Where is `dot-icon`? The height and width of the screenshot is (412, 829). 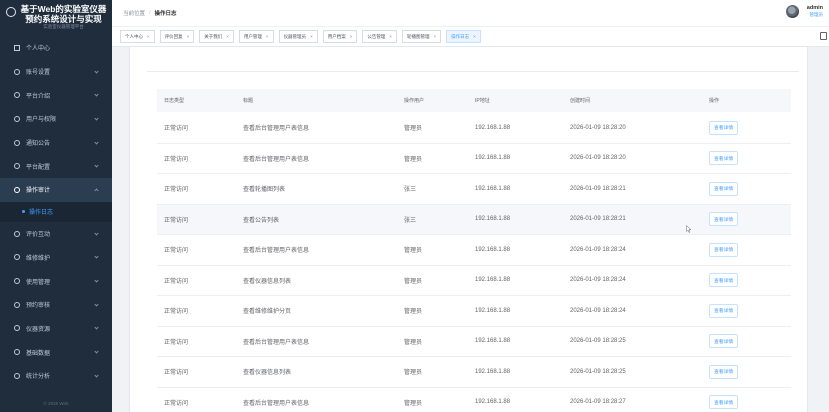
dot-icon is located at coordinates (23, 212).